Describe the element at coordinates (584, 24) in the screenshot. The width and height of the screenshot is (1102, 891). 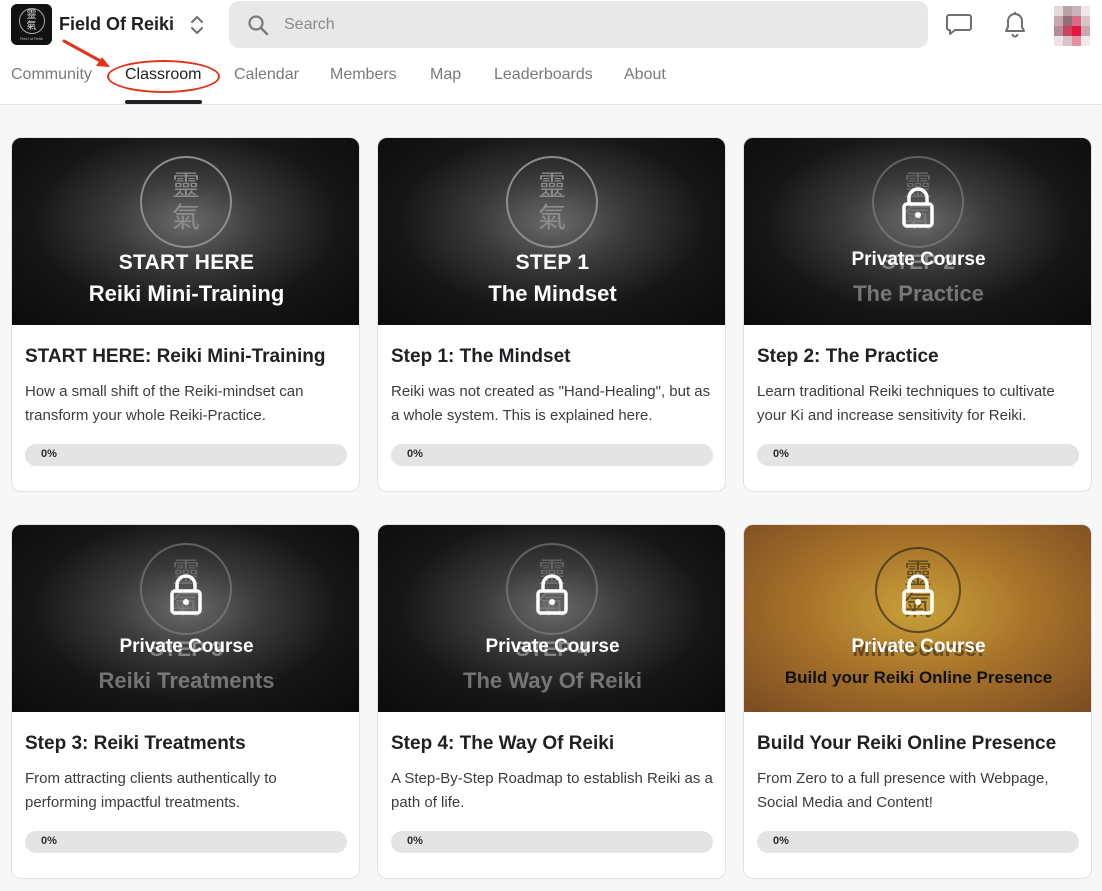
I see `search-input` at that location.